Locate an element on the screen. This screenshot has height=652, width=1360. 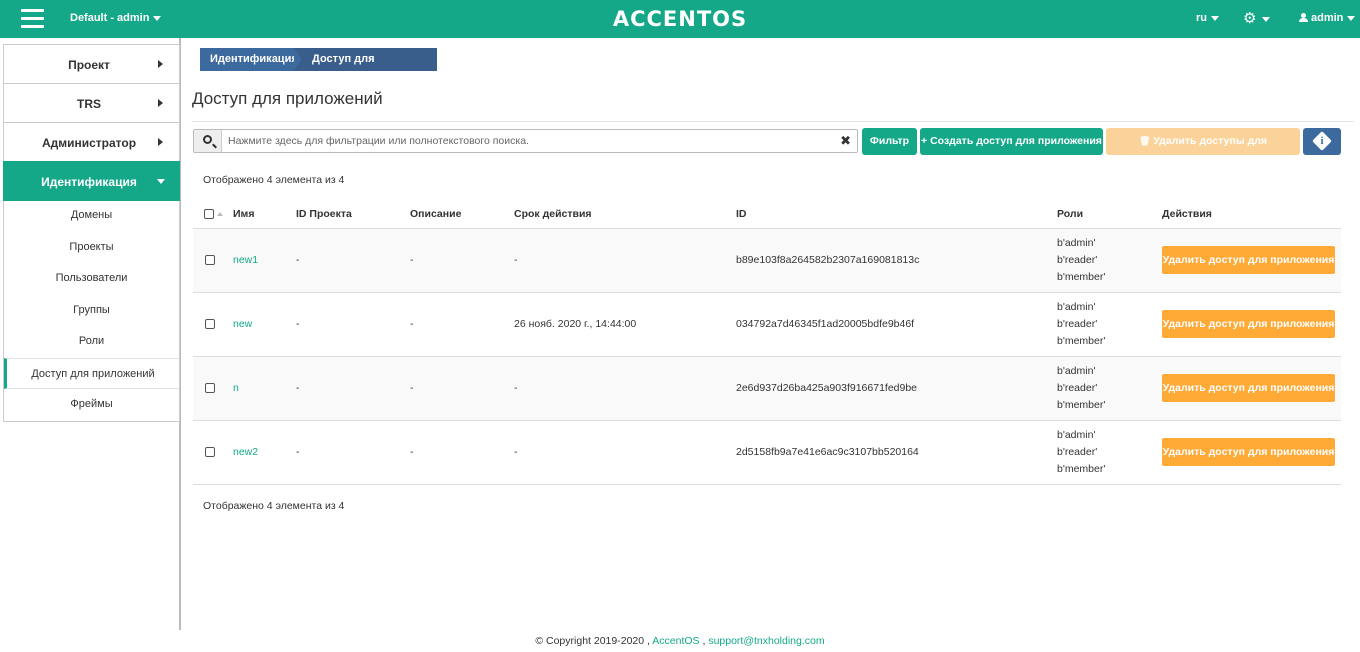
delete-credentials-button: 🗑 Удалить доступы для приложений is located at coordinates (1203, 151).